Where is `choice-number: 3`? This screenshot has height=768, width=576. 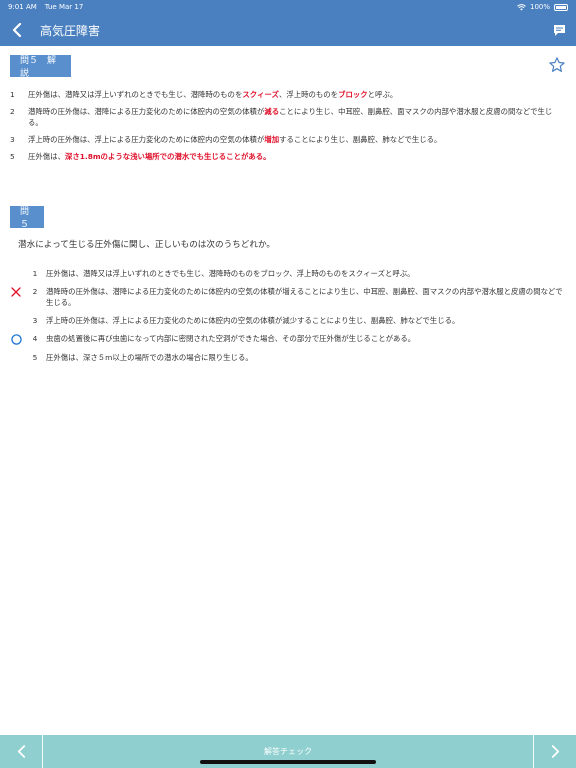
choice-number: 3 is located at coordinates (35, 320).